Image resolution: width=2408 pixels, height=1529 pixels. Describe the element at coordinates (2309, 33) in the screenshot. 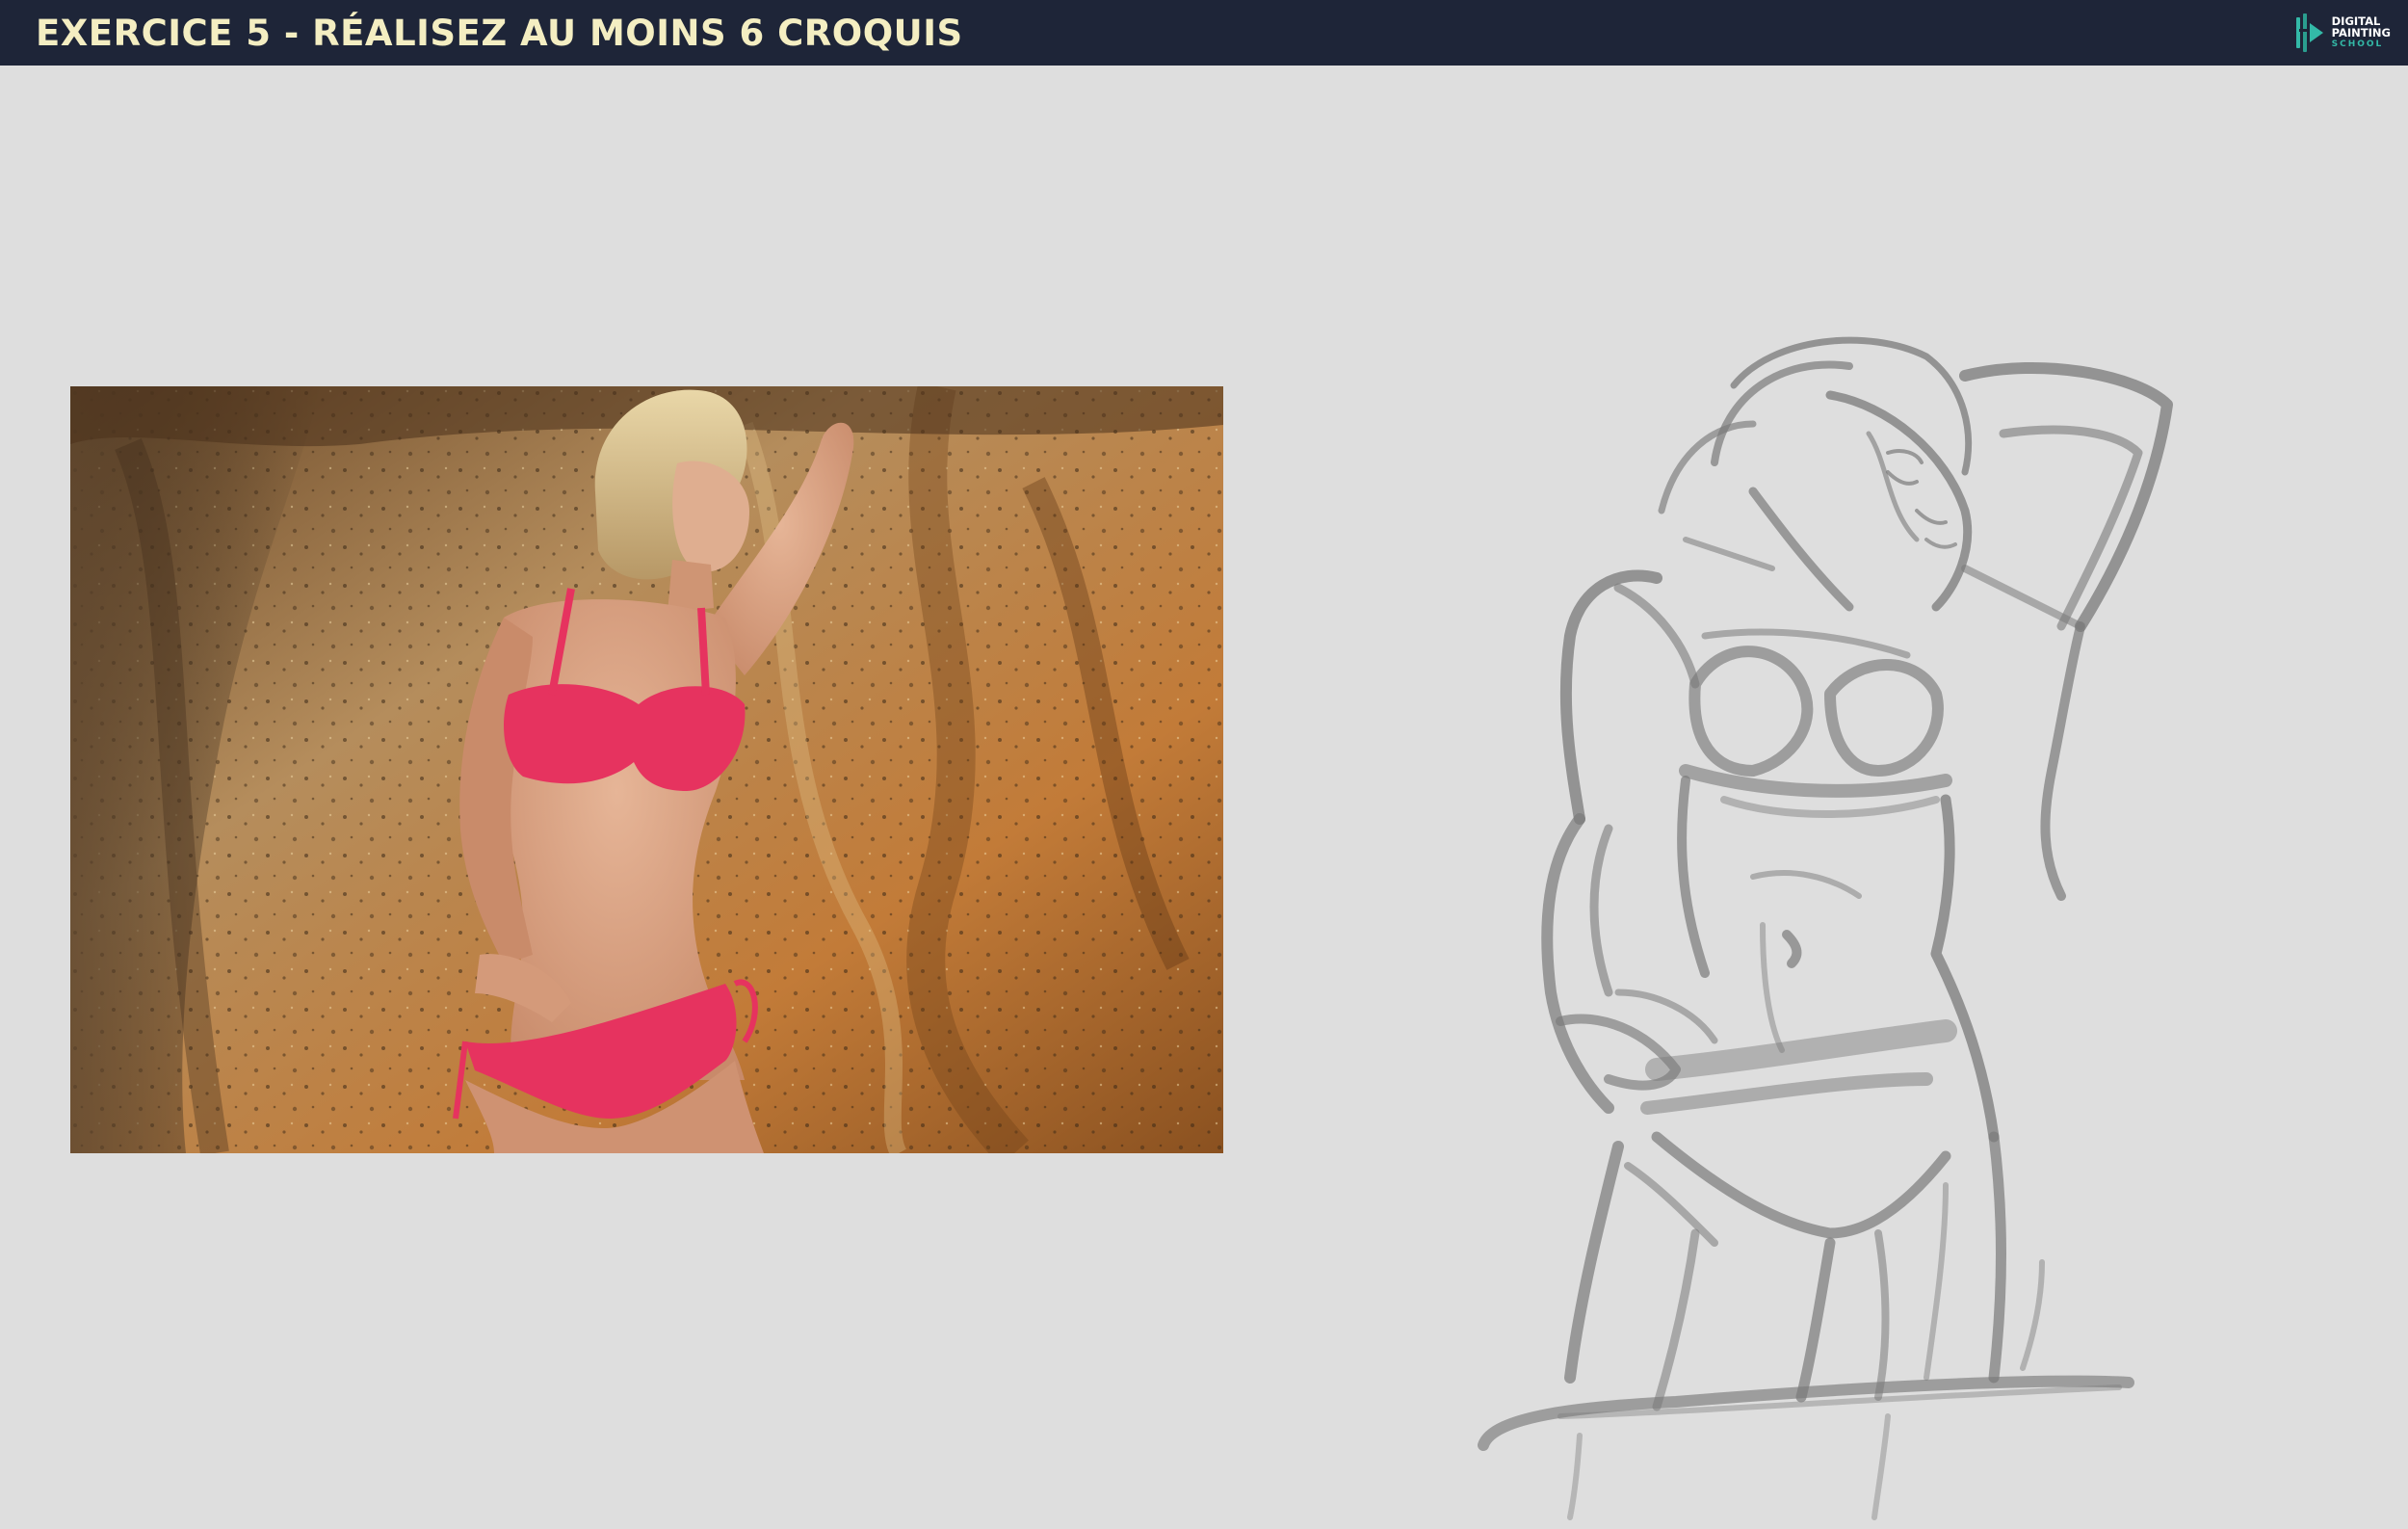

I see `digital-painting-school-logo-icon` at that location.